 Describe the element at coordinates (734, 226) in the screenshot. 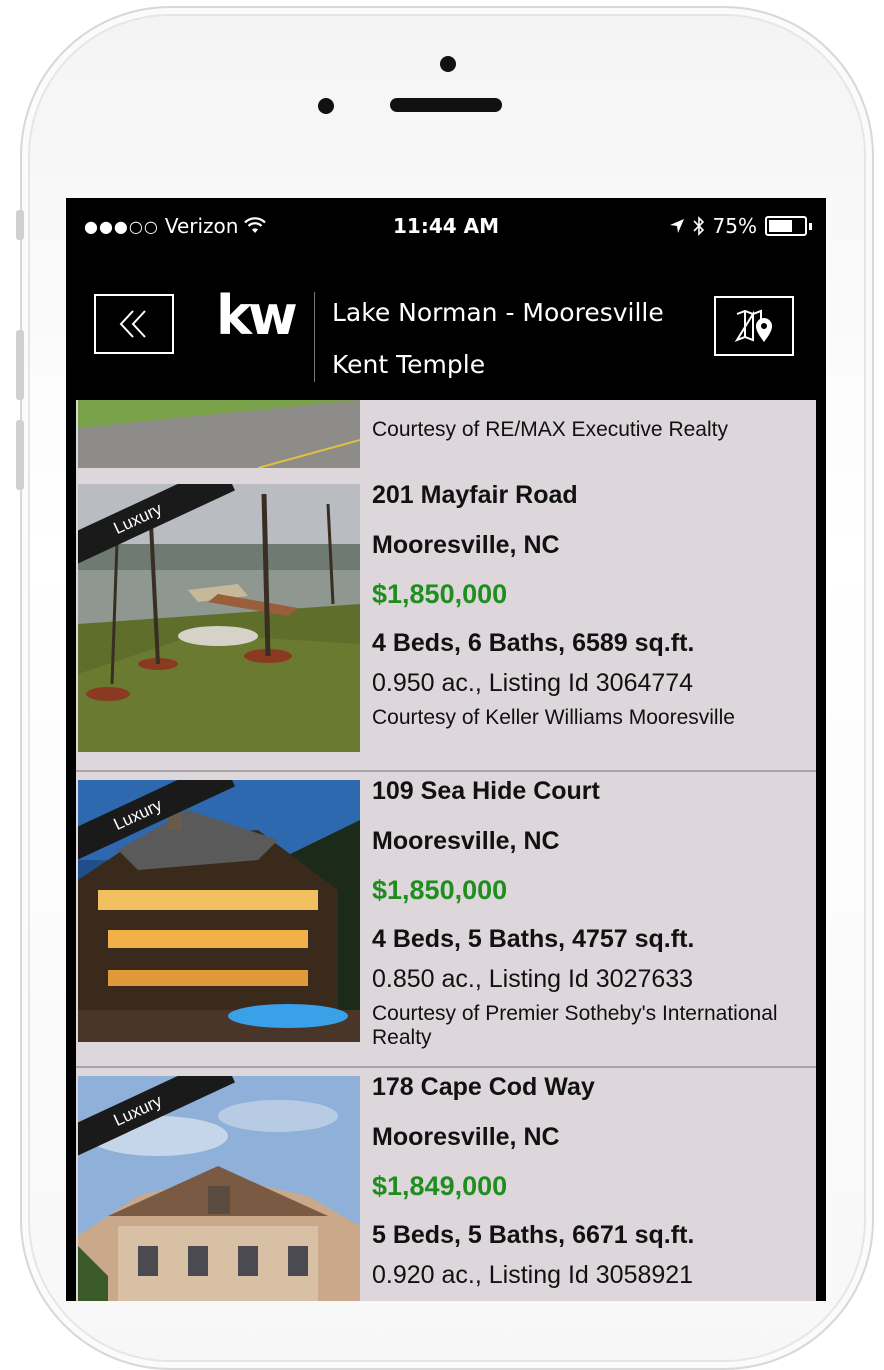

I see `battery-percent: 75%` at that location.